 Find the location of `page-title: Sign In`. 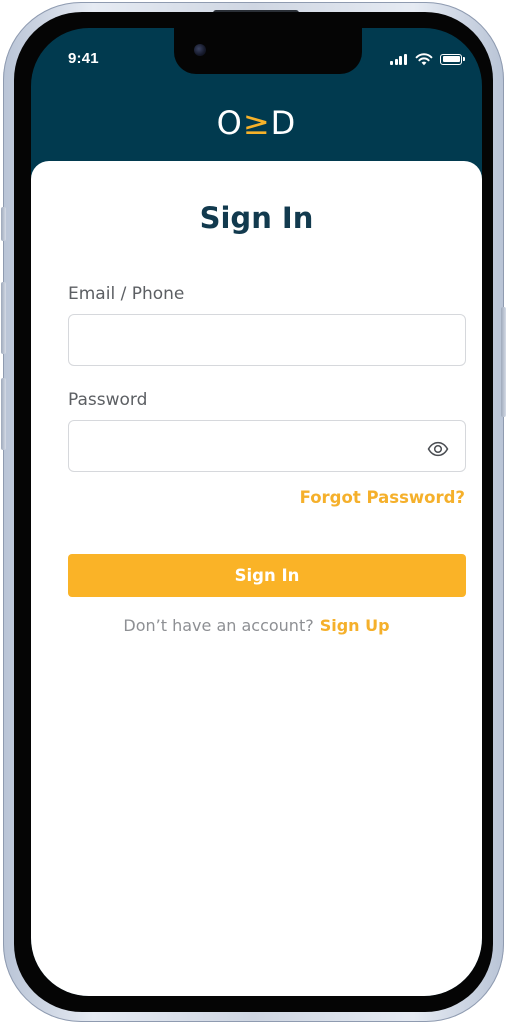

page-title: Sign In is located at coordinates (256, 218).